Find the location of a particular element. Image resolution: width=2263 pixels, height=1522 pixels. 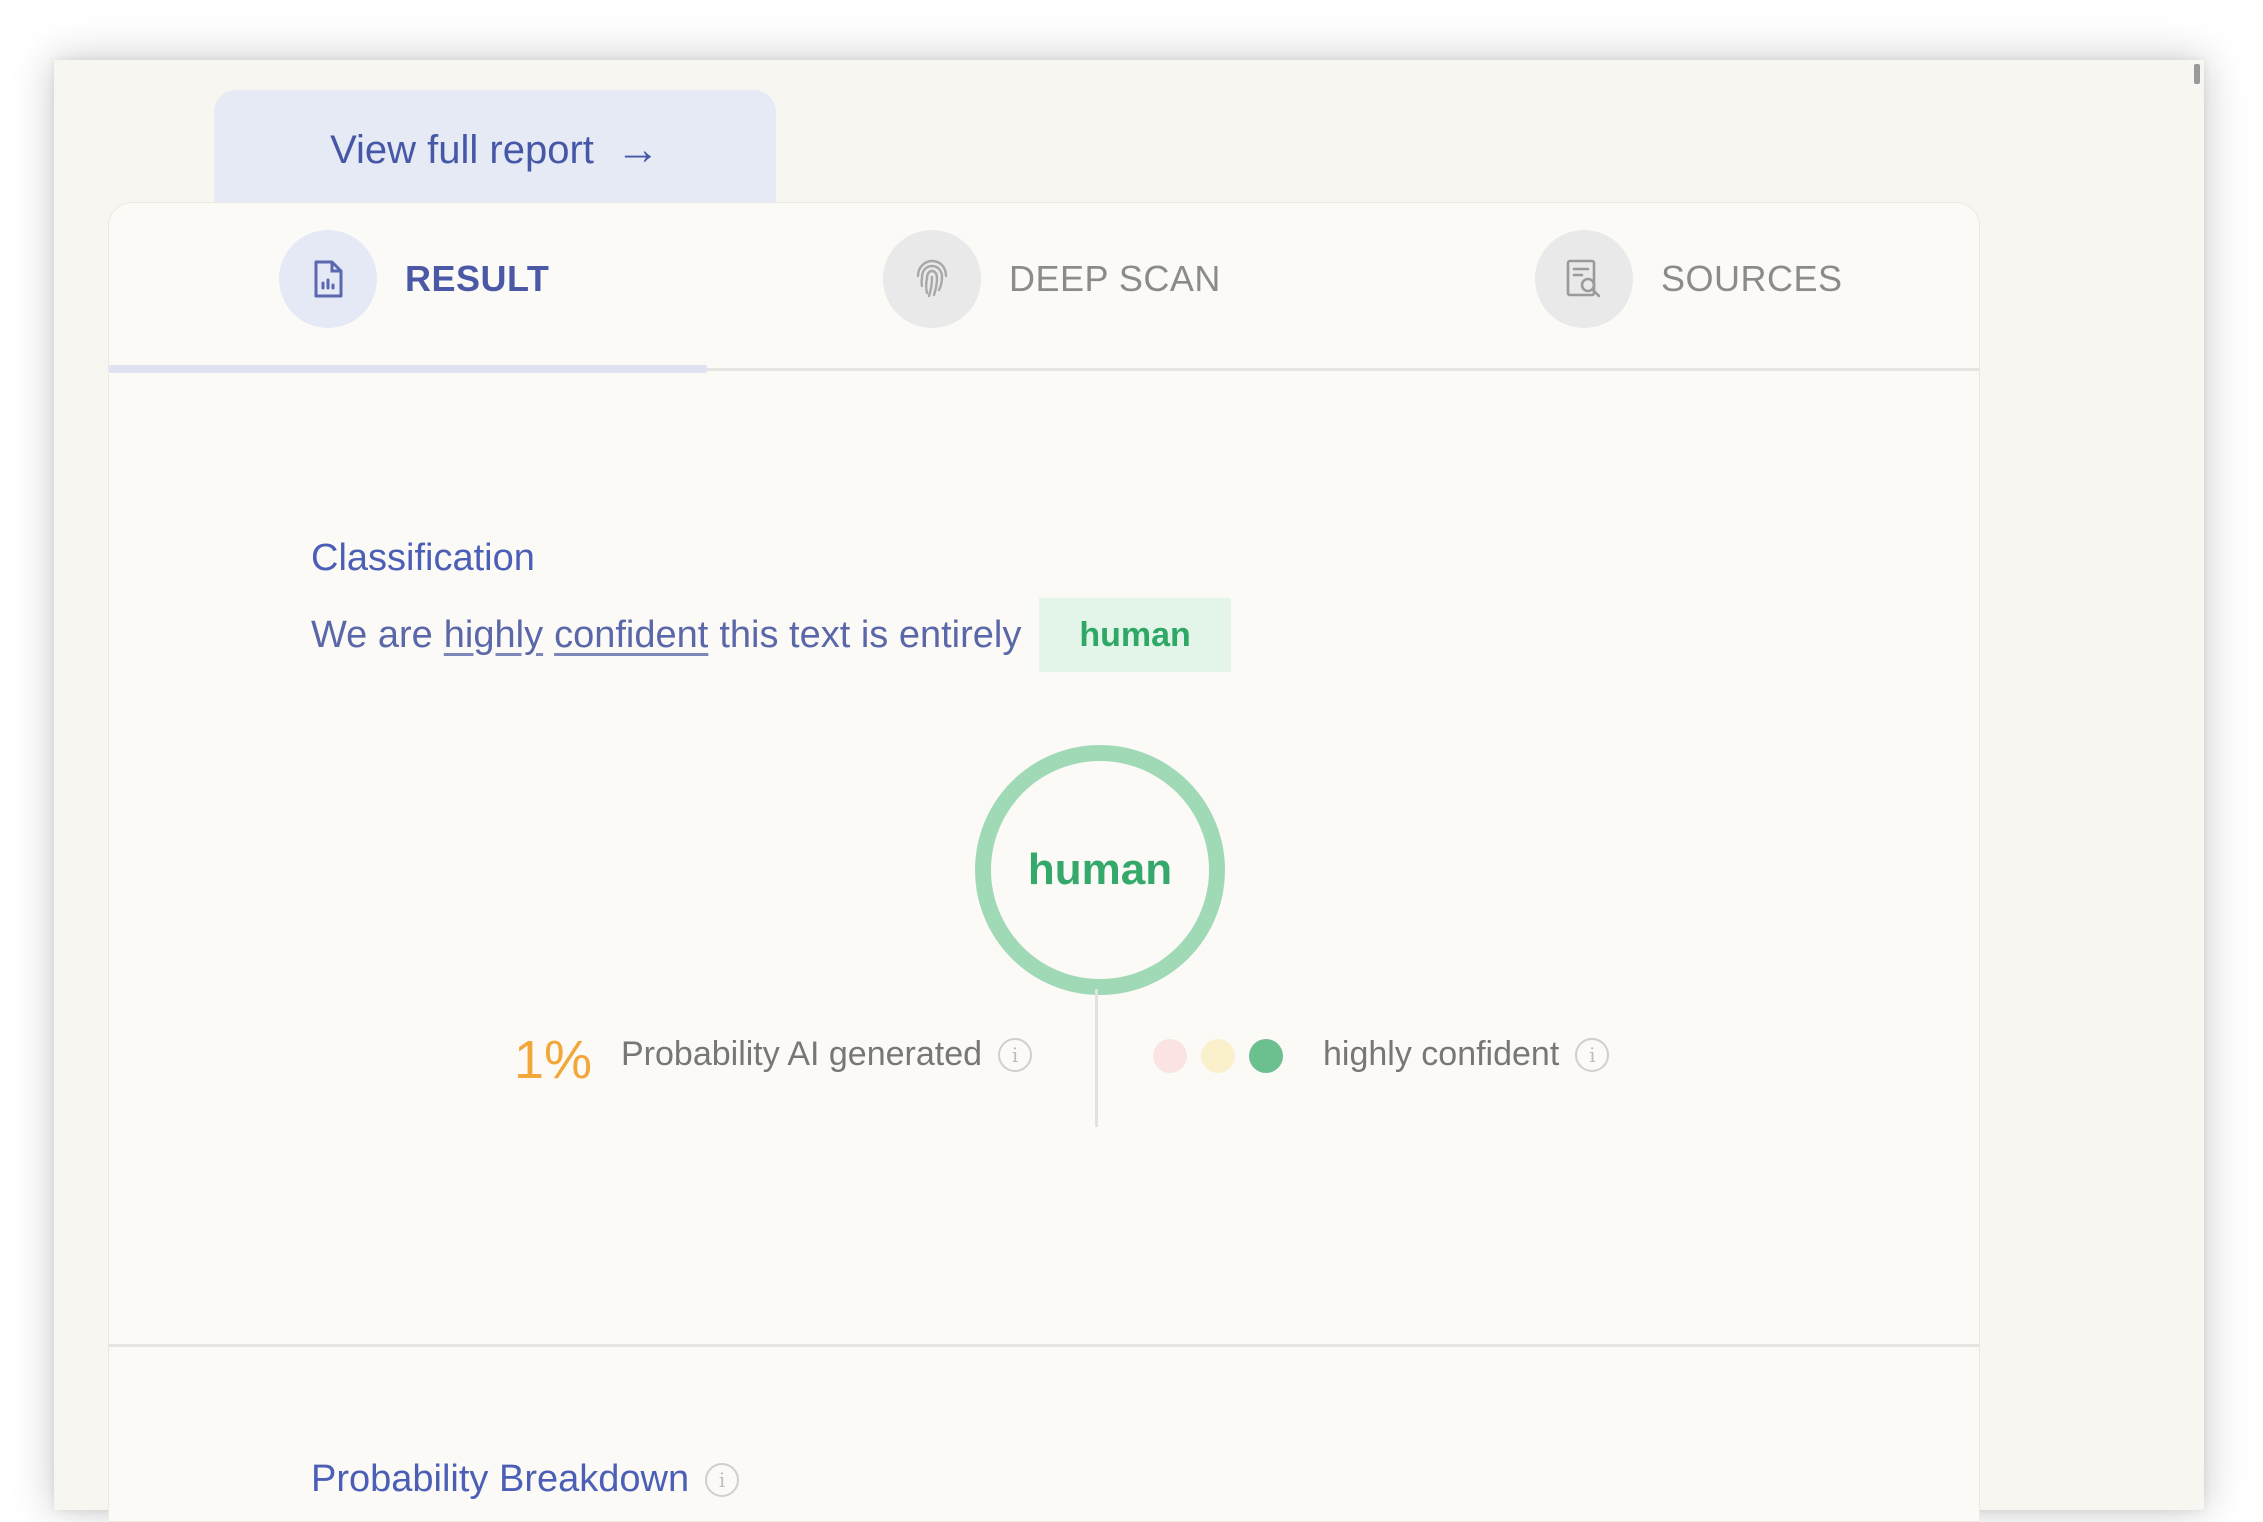

classification-title: Classification is located at coordinates (423, 558).